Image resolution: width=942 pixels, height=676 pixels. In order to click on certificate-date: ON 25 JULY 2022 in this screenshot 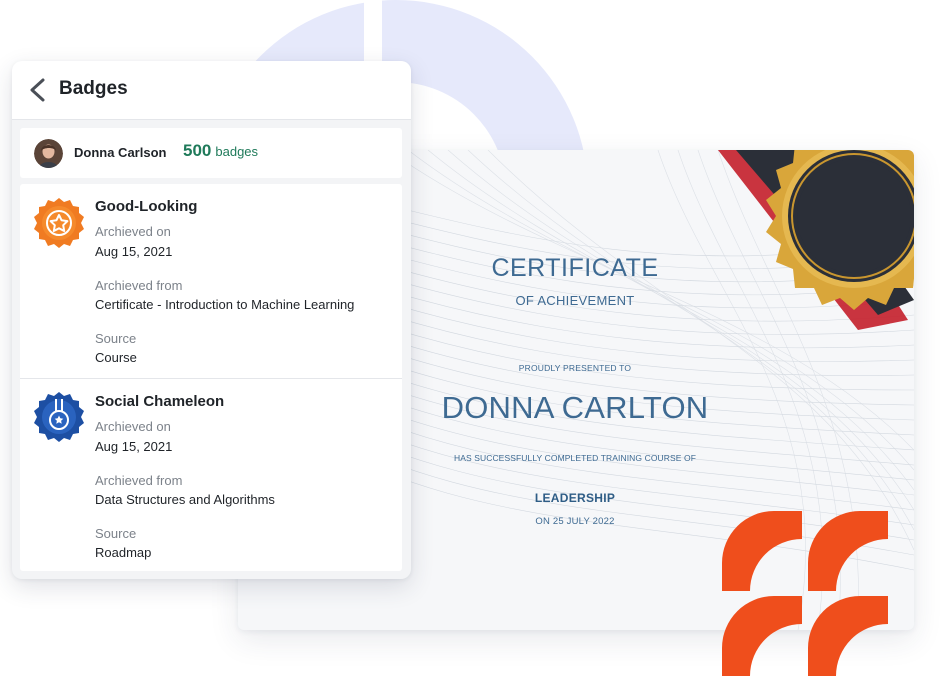, I will do `click(575, 521)`.